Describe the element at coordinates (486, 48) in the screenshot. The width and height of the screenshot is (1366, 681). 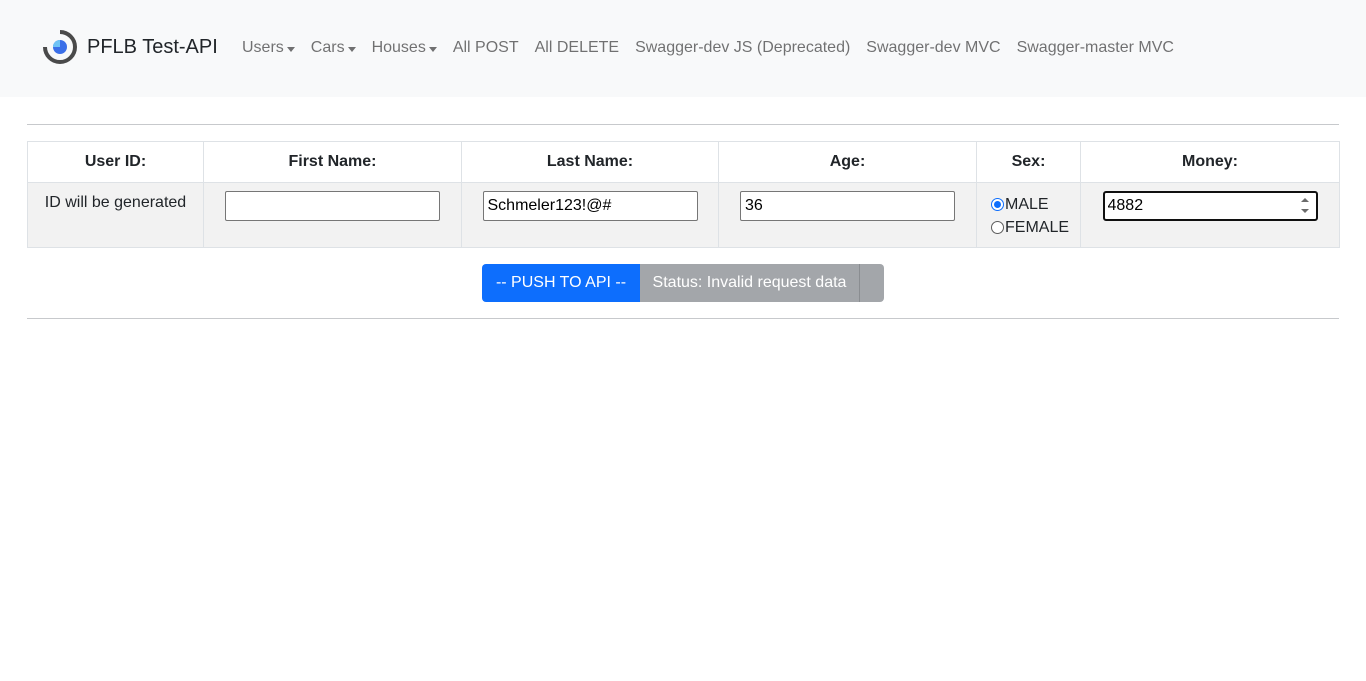
I see `nav-all-post: All POST` at that location.